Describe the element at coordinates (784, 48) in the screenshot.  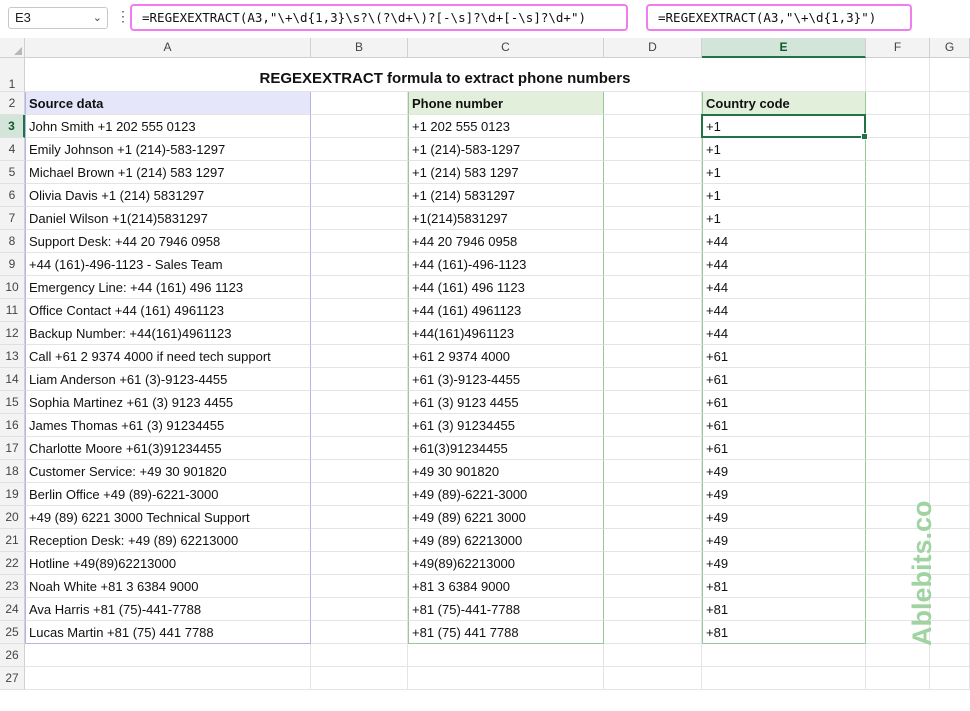
I see `column-header: E` at that location.